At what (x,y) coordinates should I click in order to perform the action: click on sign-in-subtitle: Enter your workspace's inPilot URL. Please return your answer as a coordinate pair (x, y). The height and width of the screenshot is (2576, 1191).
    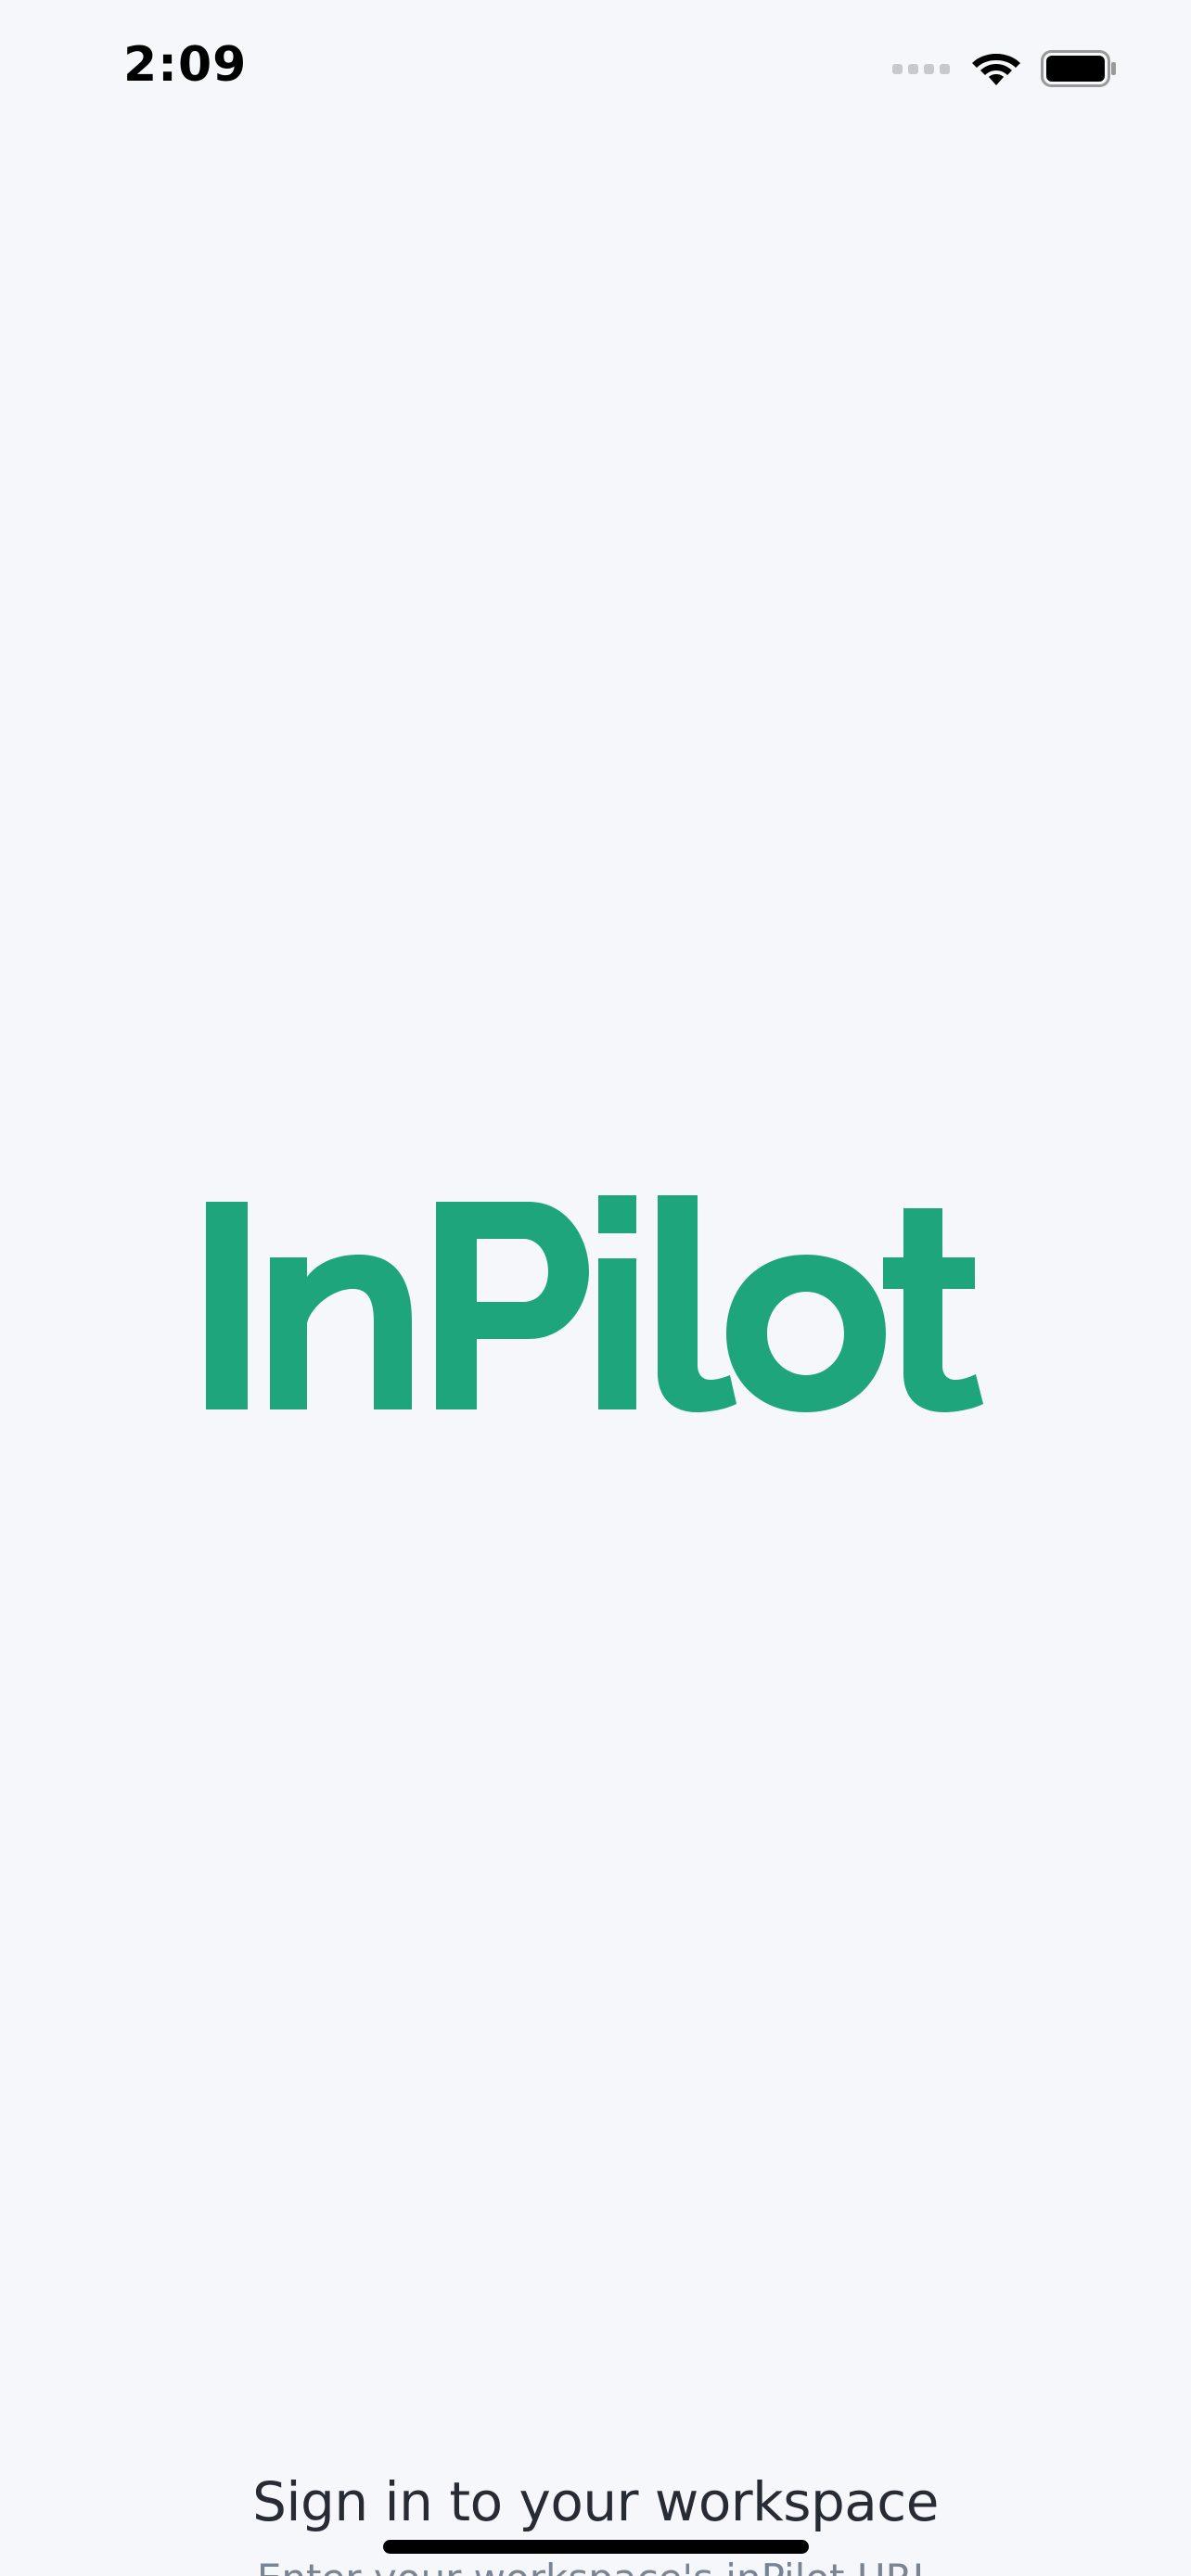
    Looking at the image, I should click on (595, 2566).